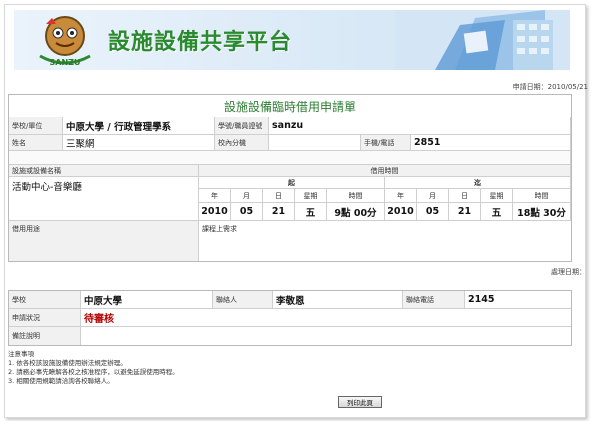 The height and width of the screenshot is (421, 600). Describe the element at coordinates (542, 196) in the screenshot. I see `end-time-header: 時間` at that location.